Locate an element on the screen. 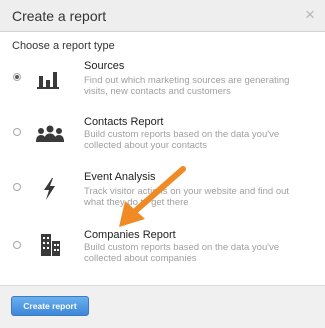 The height and width of the screenshot is (328, 325). dialog-header: Create a report × is located at coordinates (162, 16).